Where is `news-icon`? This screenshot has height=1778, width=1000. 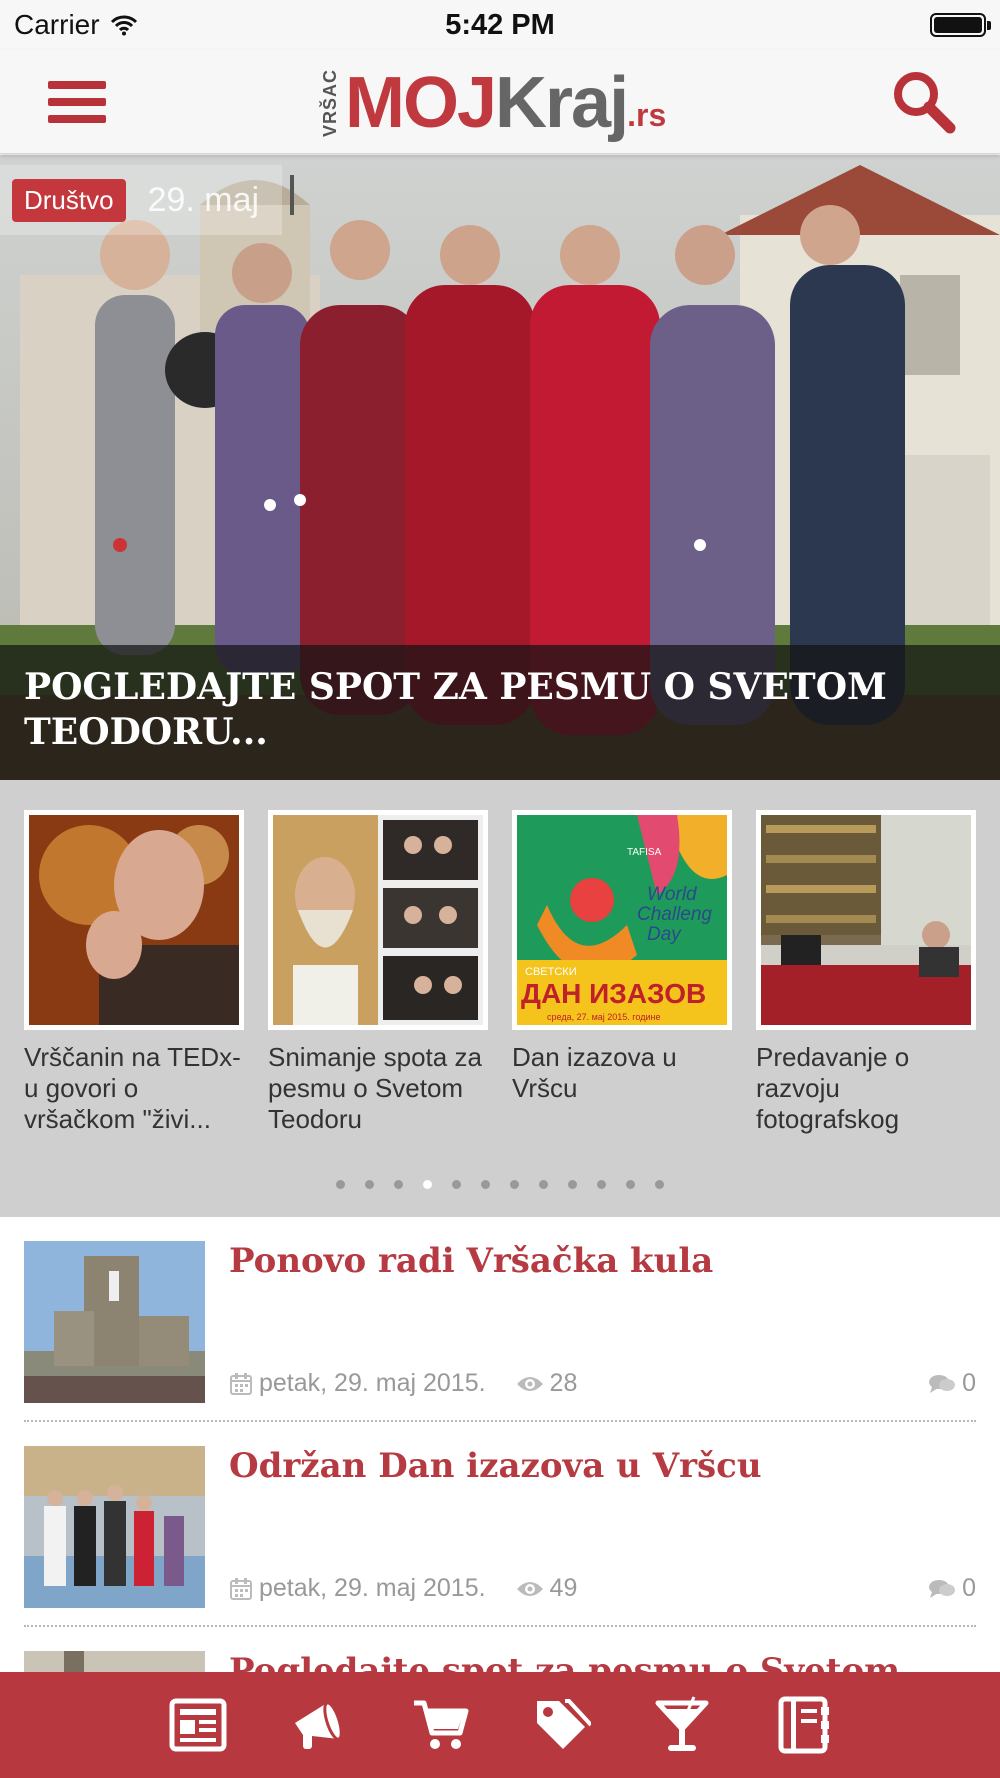 news-icon is located at coordinates (197, 1725).